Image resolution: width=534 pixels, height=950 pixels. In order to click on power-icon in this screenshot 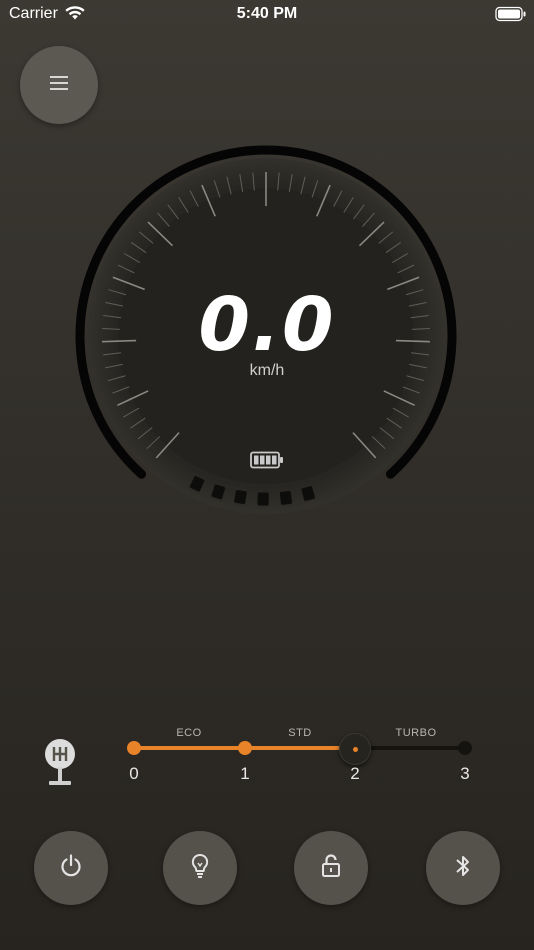, I will do `click(71, 868)`.